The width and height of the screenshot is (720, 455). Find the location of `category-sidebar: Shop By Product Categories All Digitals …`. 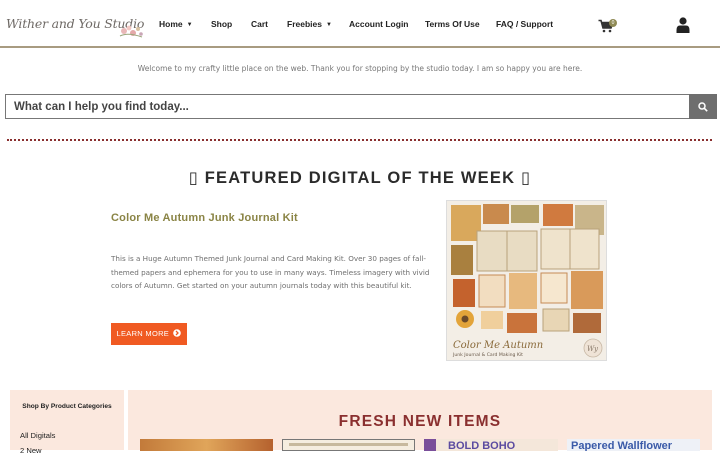

category-sidebar: Shop By Product Categories All Digitals … is located at coordinates (67, 422).